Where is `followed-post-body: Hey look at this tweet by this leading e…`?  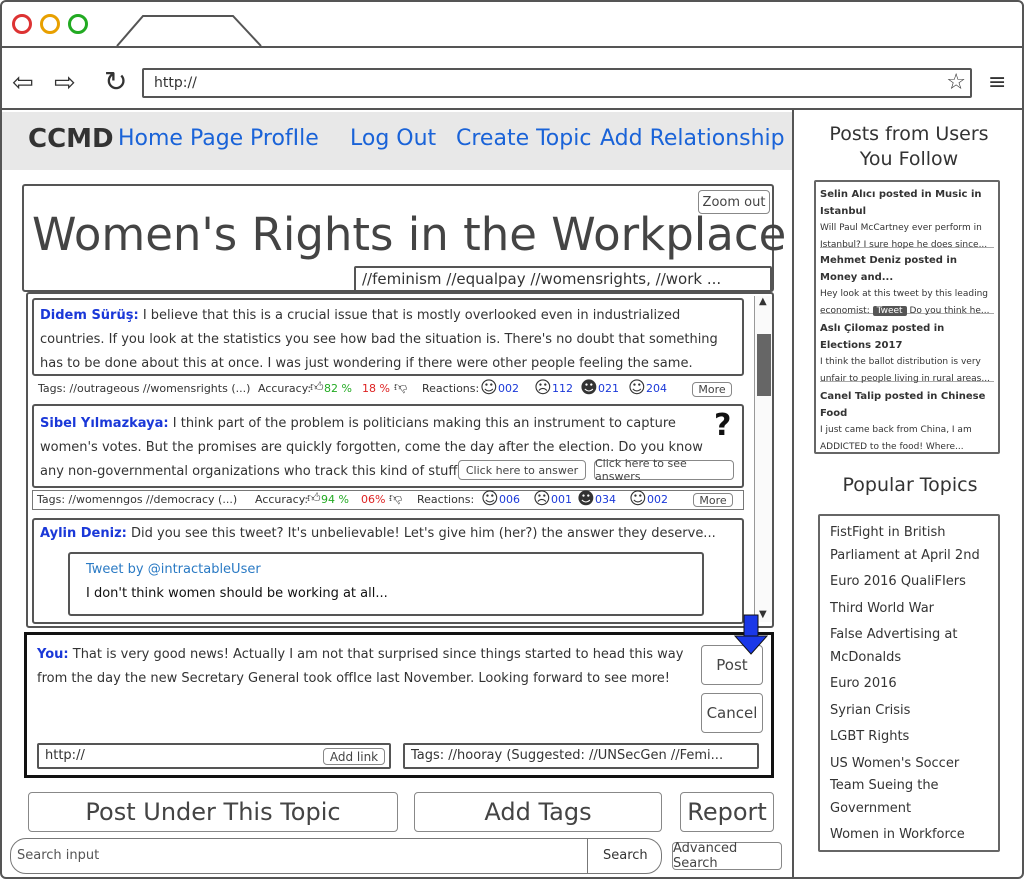 followed-post-body: Hey look at this tweet by this leading e… is located at coordinates (907, 303).